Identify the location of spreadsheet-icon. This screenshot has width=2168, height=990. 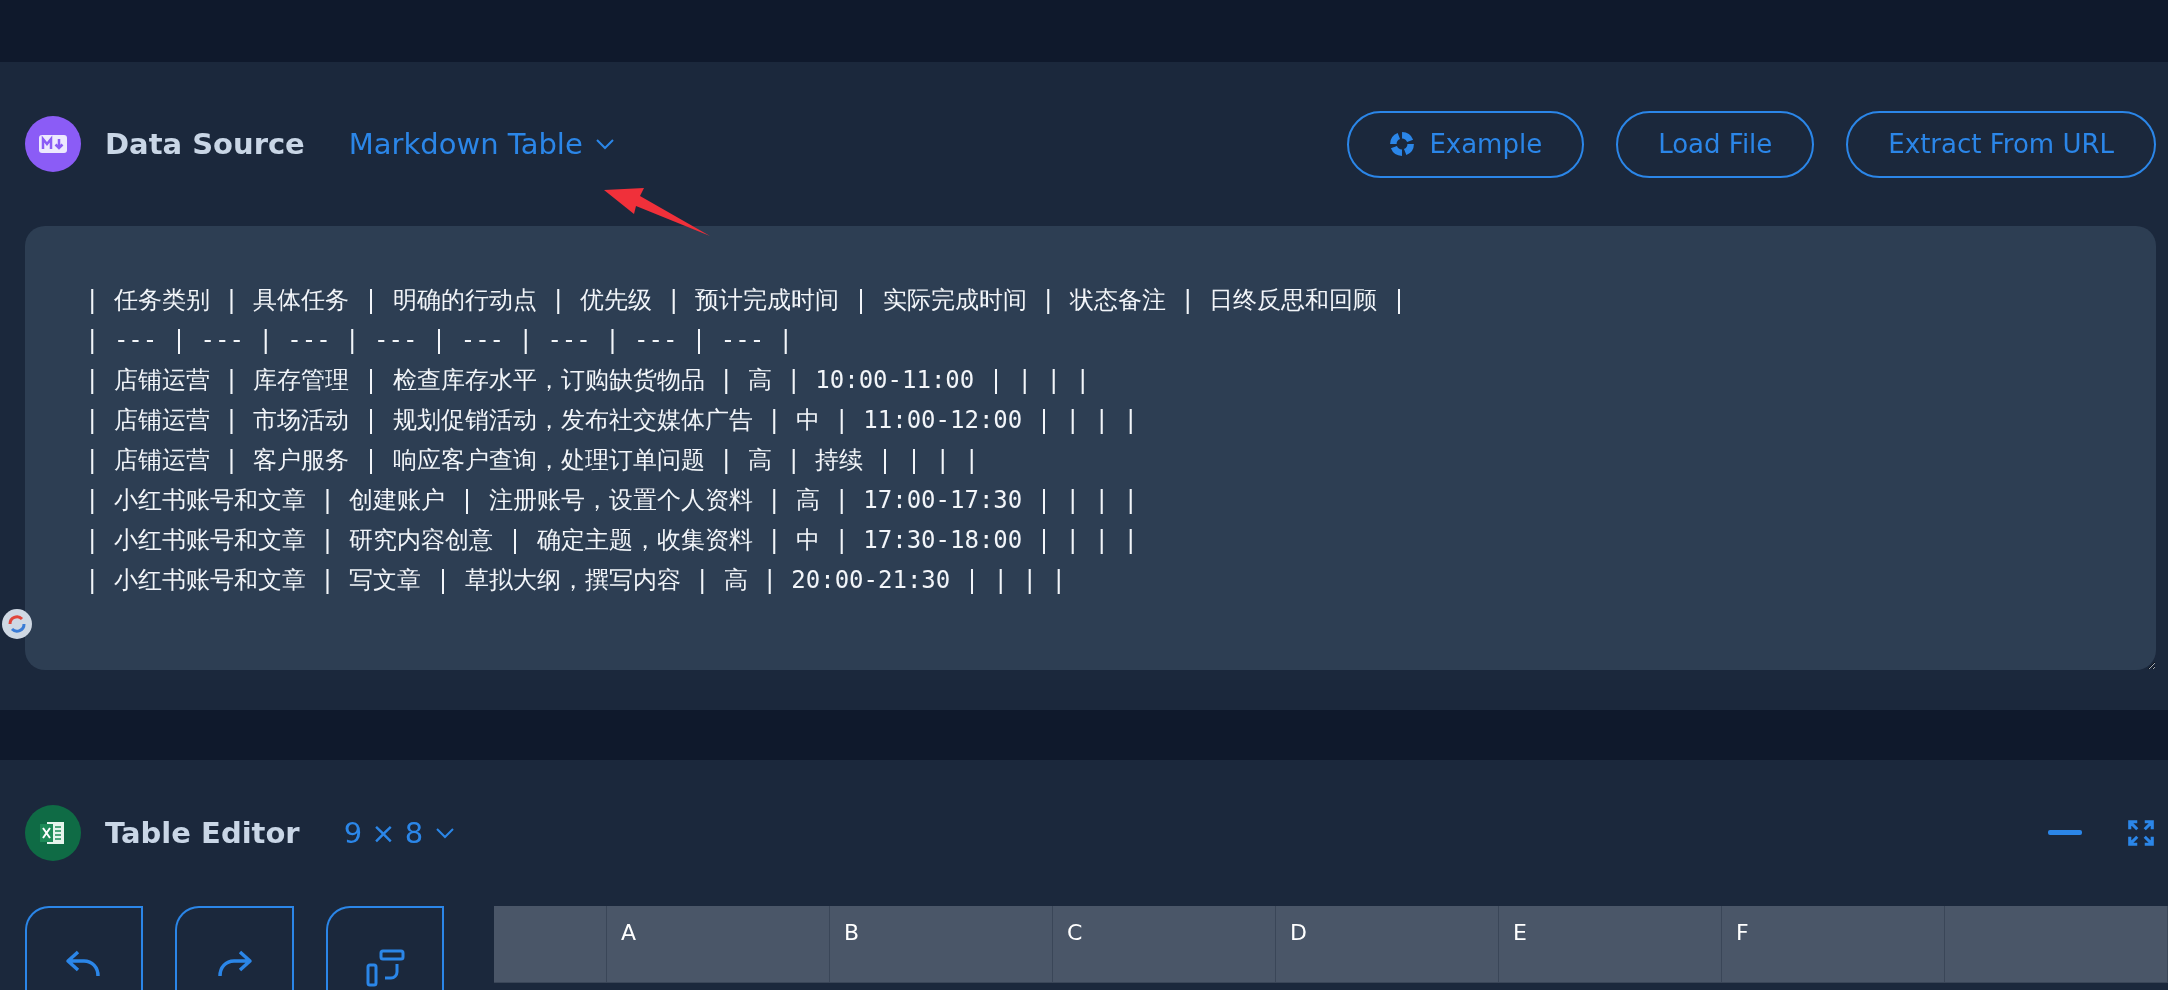
(53, 833).